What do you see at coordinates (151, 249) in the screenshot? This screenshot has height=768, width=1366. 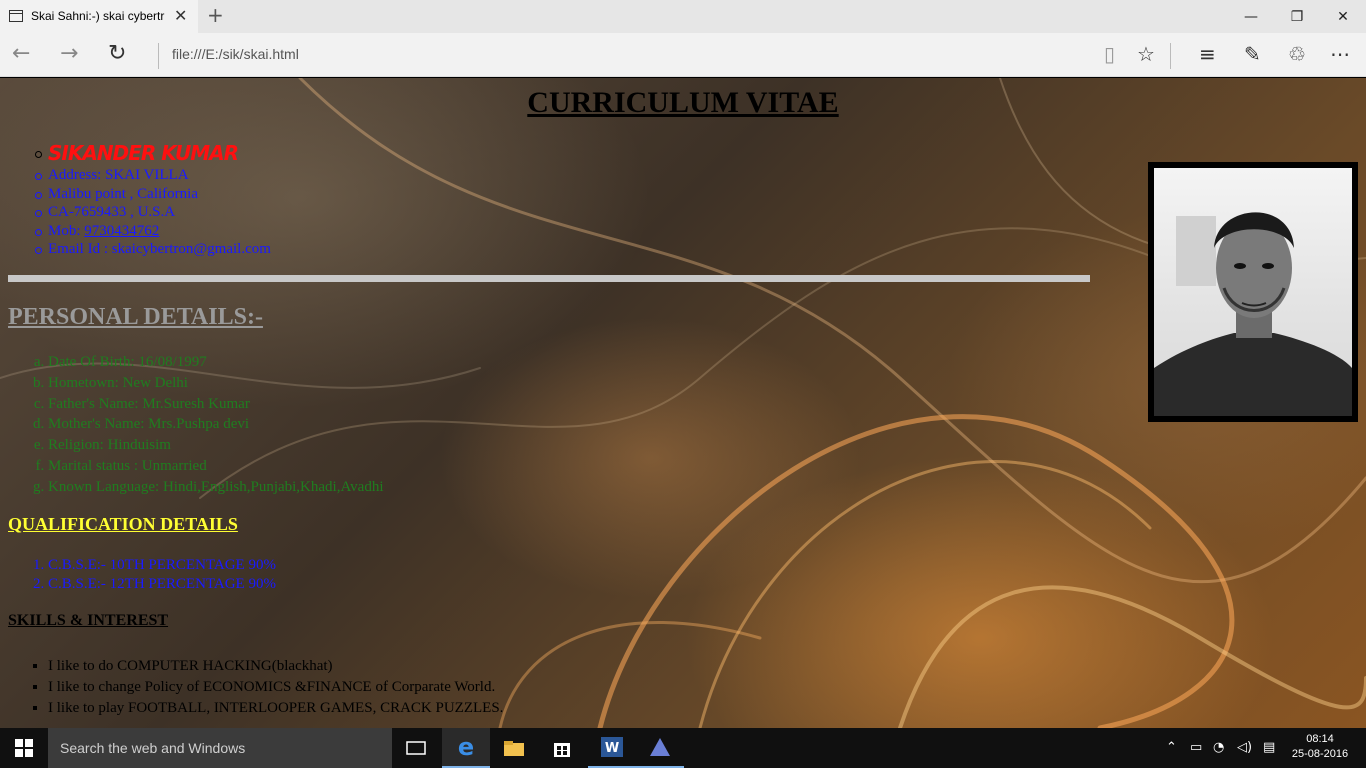 I see `email-line: Email Id : skaicybertron@gmail.com` at bounding box center [151, 249].